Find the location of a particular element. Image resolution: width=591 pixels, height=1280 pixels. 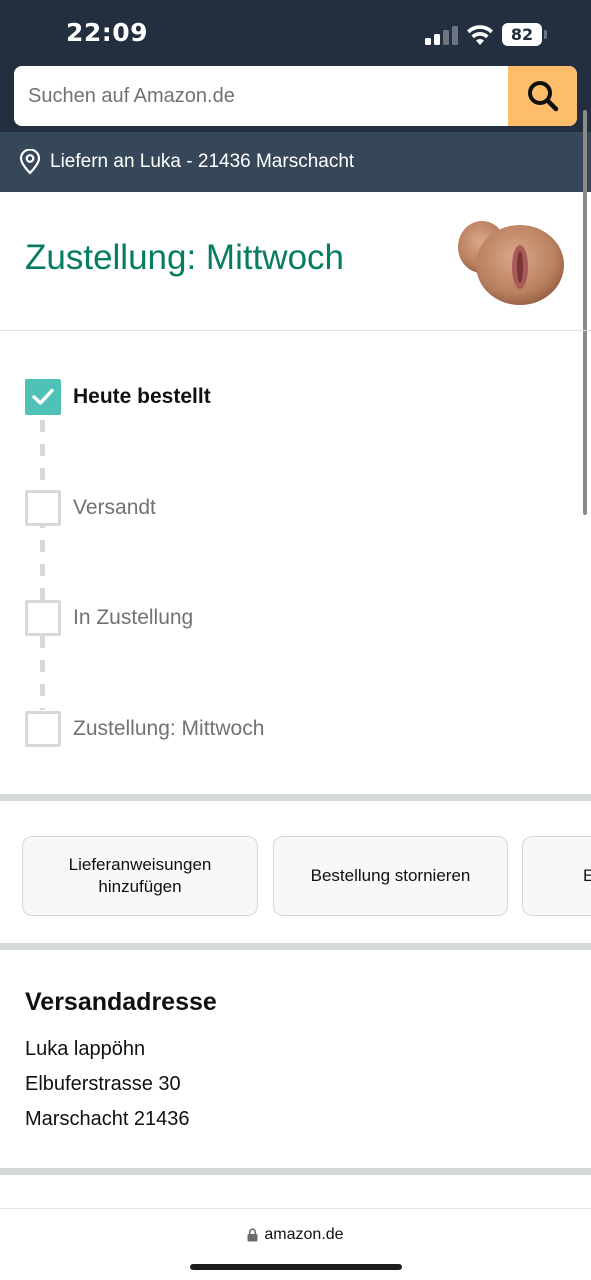

step-checkbox-delivery is located at coordinates (43, 729).